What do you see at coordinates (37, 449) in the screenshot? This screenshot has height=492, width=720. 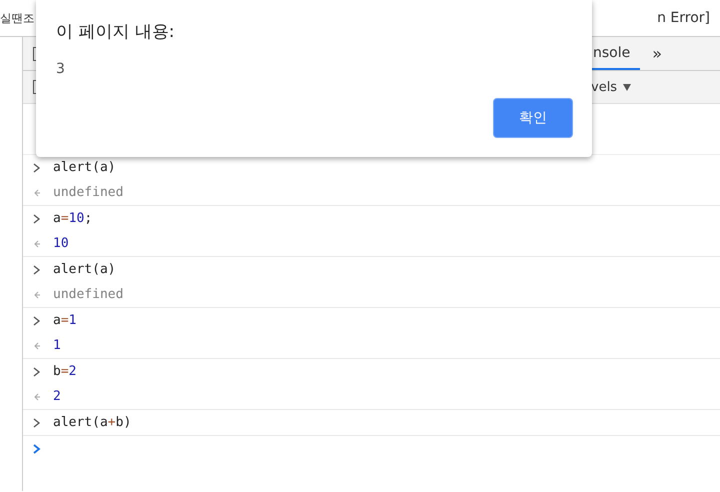 I see `prompt-icon` at bounding box center [37, 449].